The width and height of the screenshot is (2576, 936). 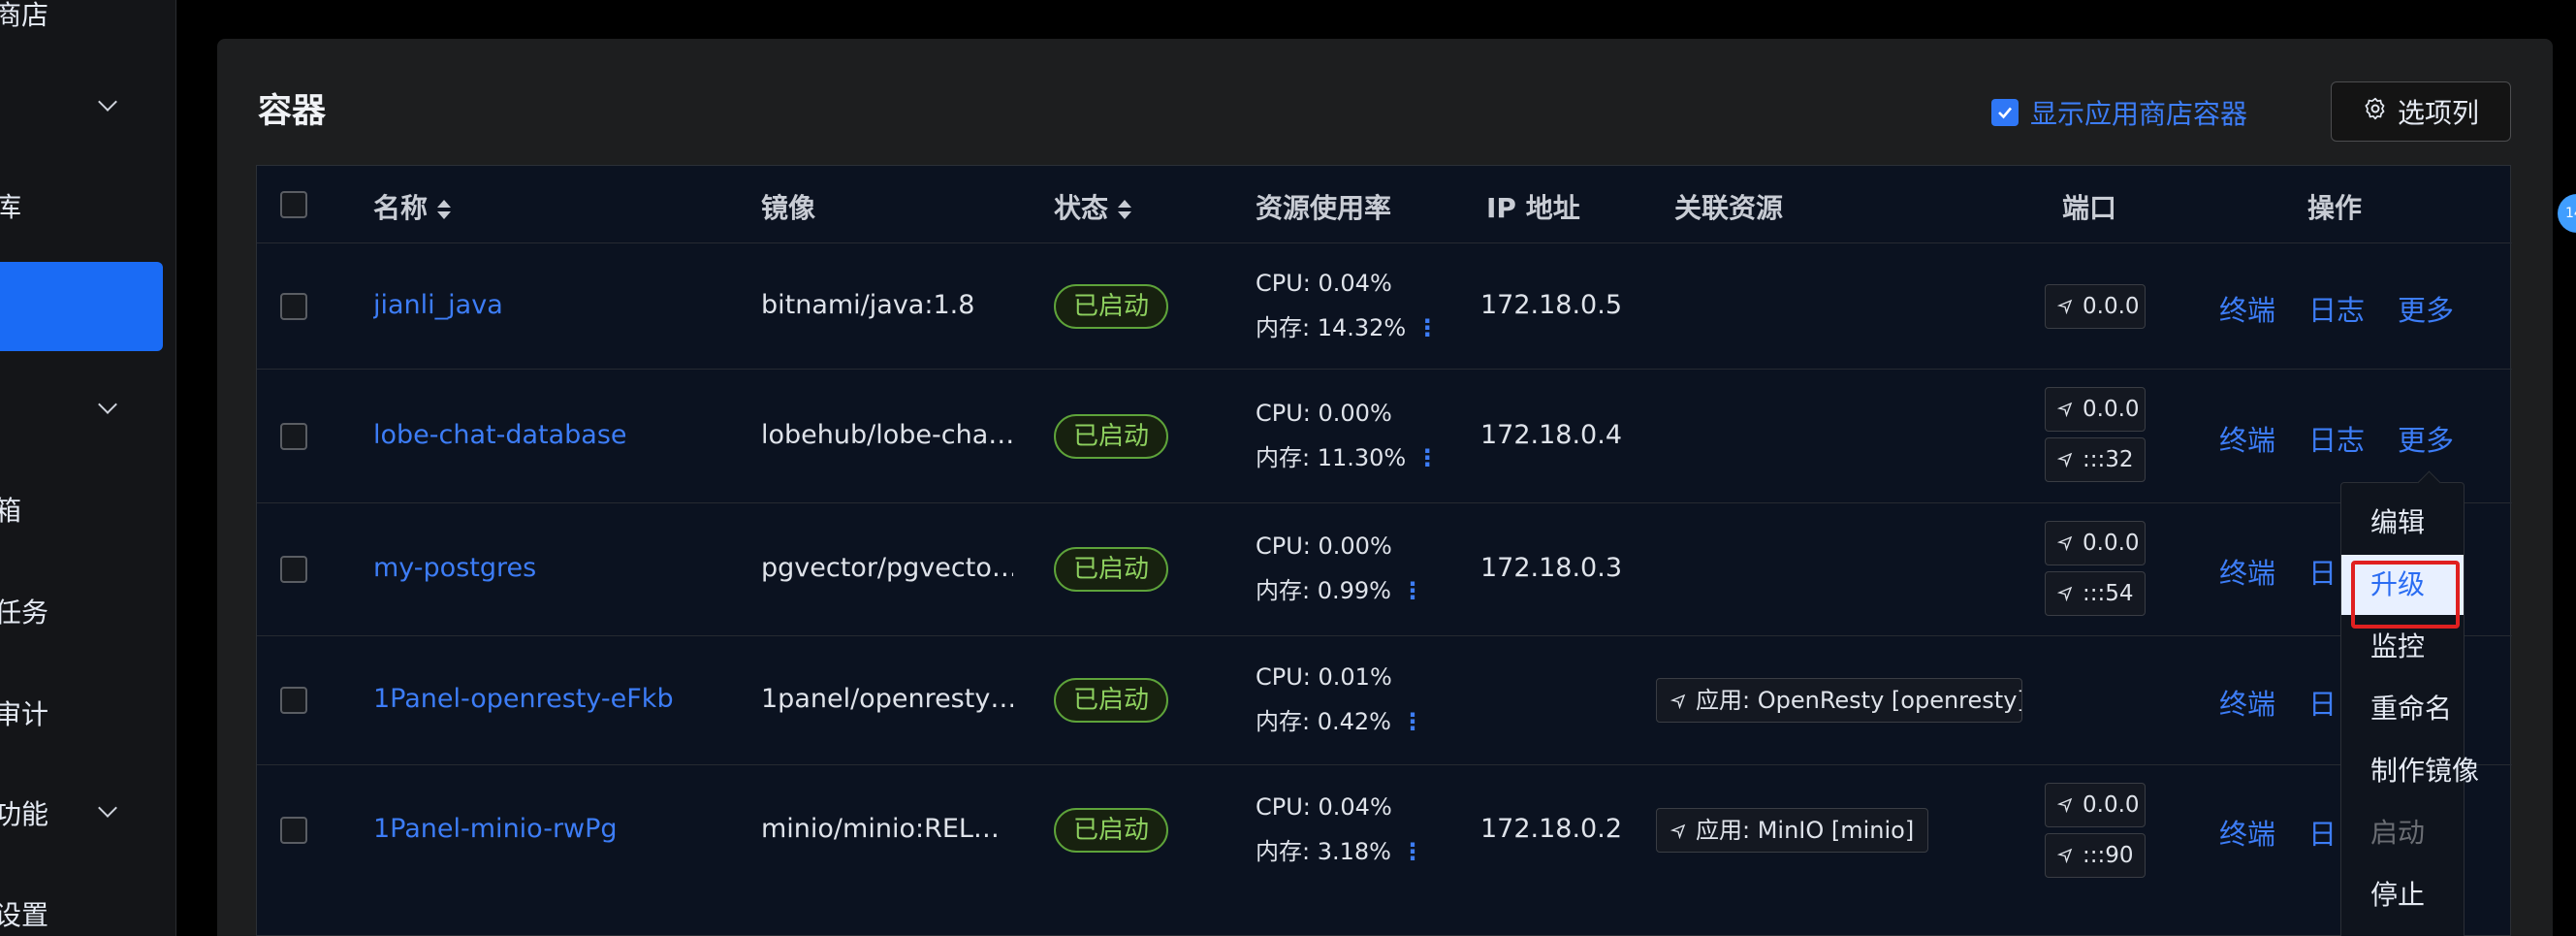 What do you see at coordinates (88, 468) in the screenshot?
I see `sidebar: 商店 库 箱 任务 审计 功能 设置` at bounding box center [88, 468].